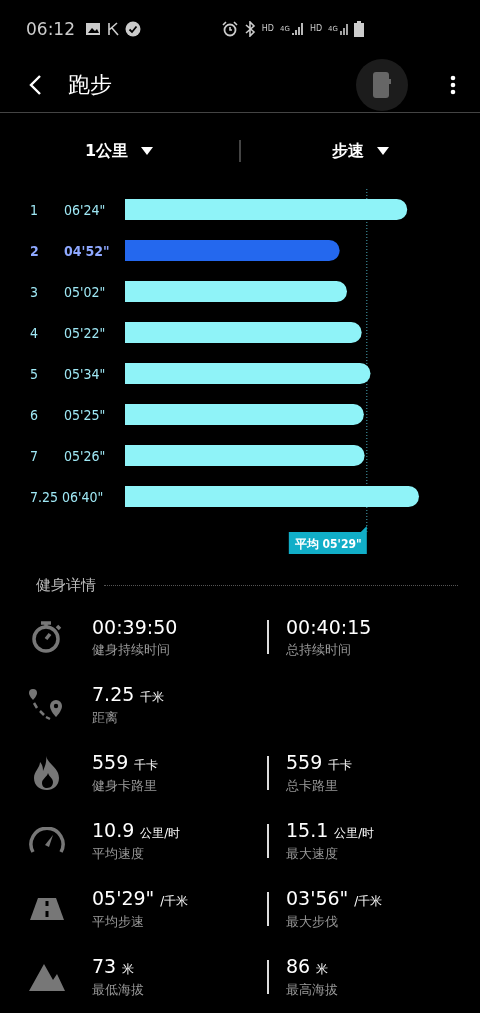 Image resolution: width=480 pixels, height=1013 pixels. I want to click on split-pace: 05'02", so click(85, 292).